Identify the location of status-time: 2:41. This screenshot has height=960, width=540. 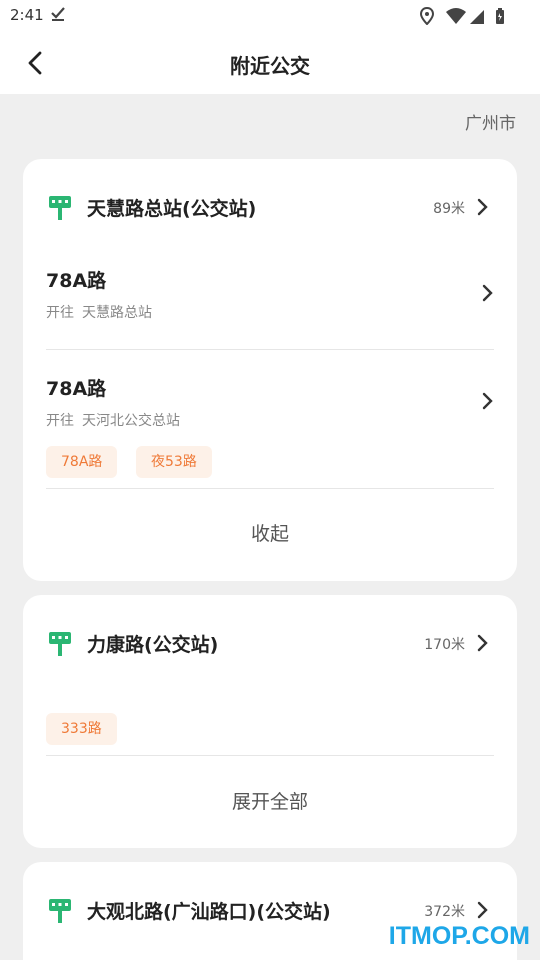
(27, 15).